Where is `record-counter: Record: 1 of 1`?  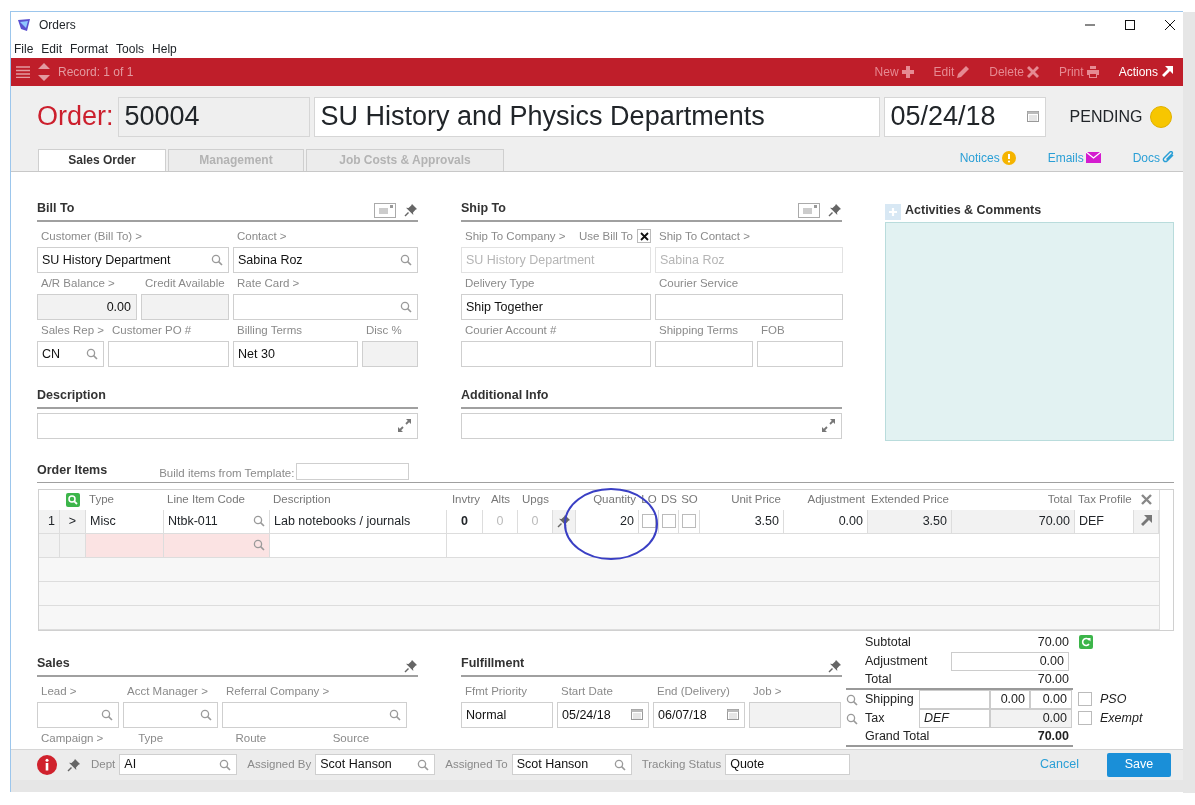 record-counter: Record: 1 of 1 is located at coordinates (96, 73).